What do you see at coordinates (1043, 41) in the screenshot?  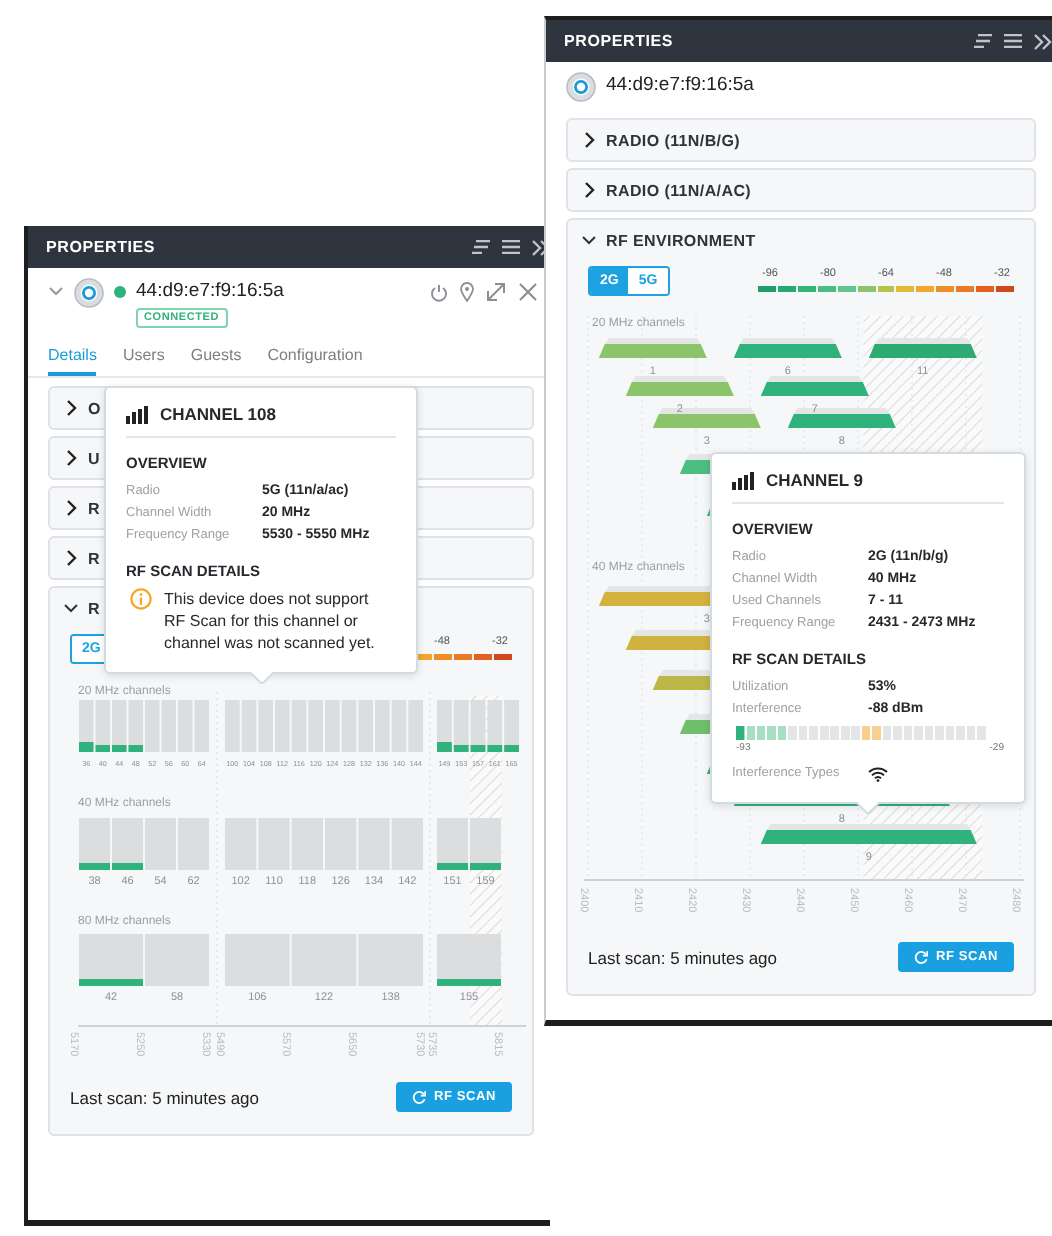 I see `double-chevron-icon` at bounding box center [1043, 41].